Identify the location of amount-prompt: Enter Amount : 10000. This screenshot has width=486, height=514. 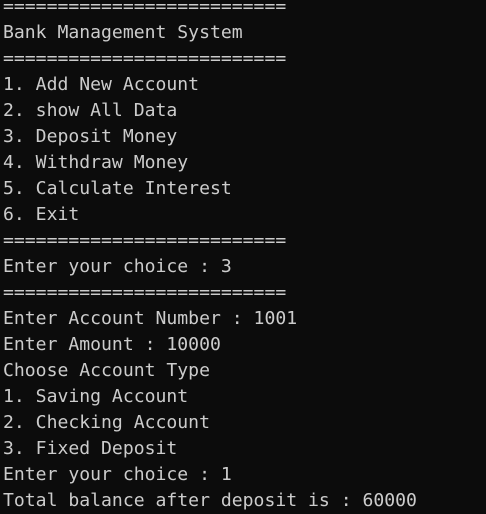
(112, 344).